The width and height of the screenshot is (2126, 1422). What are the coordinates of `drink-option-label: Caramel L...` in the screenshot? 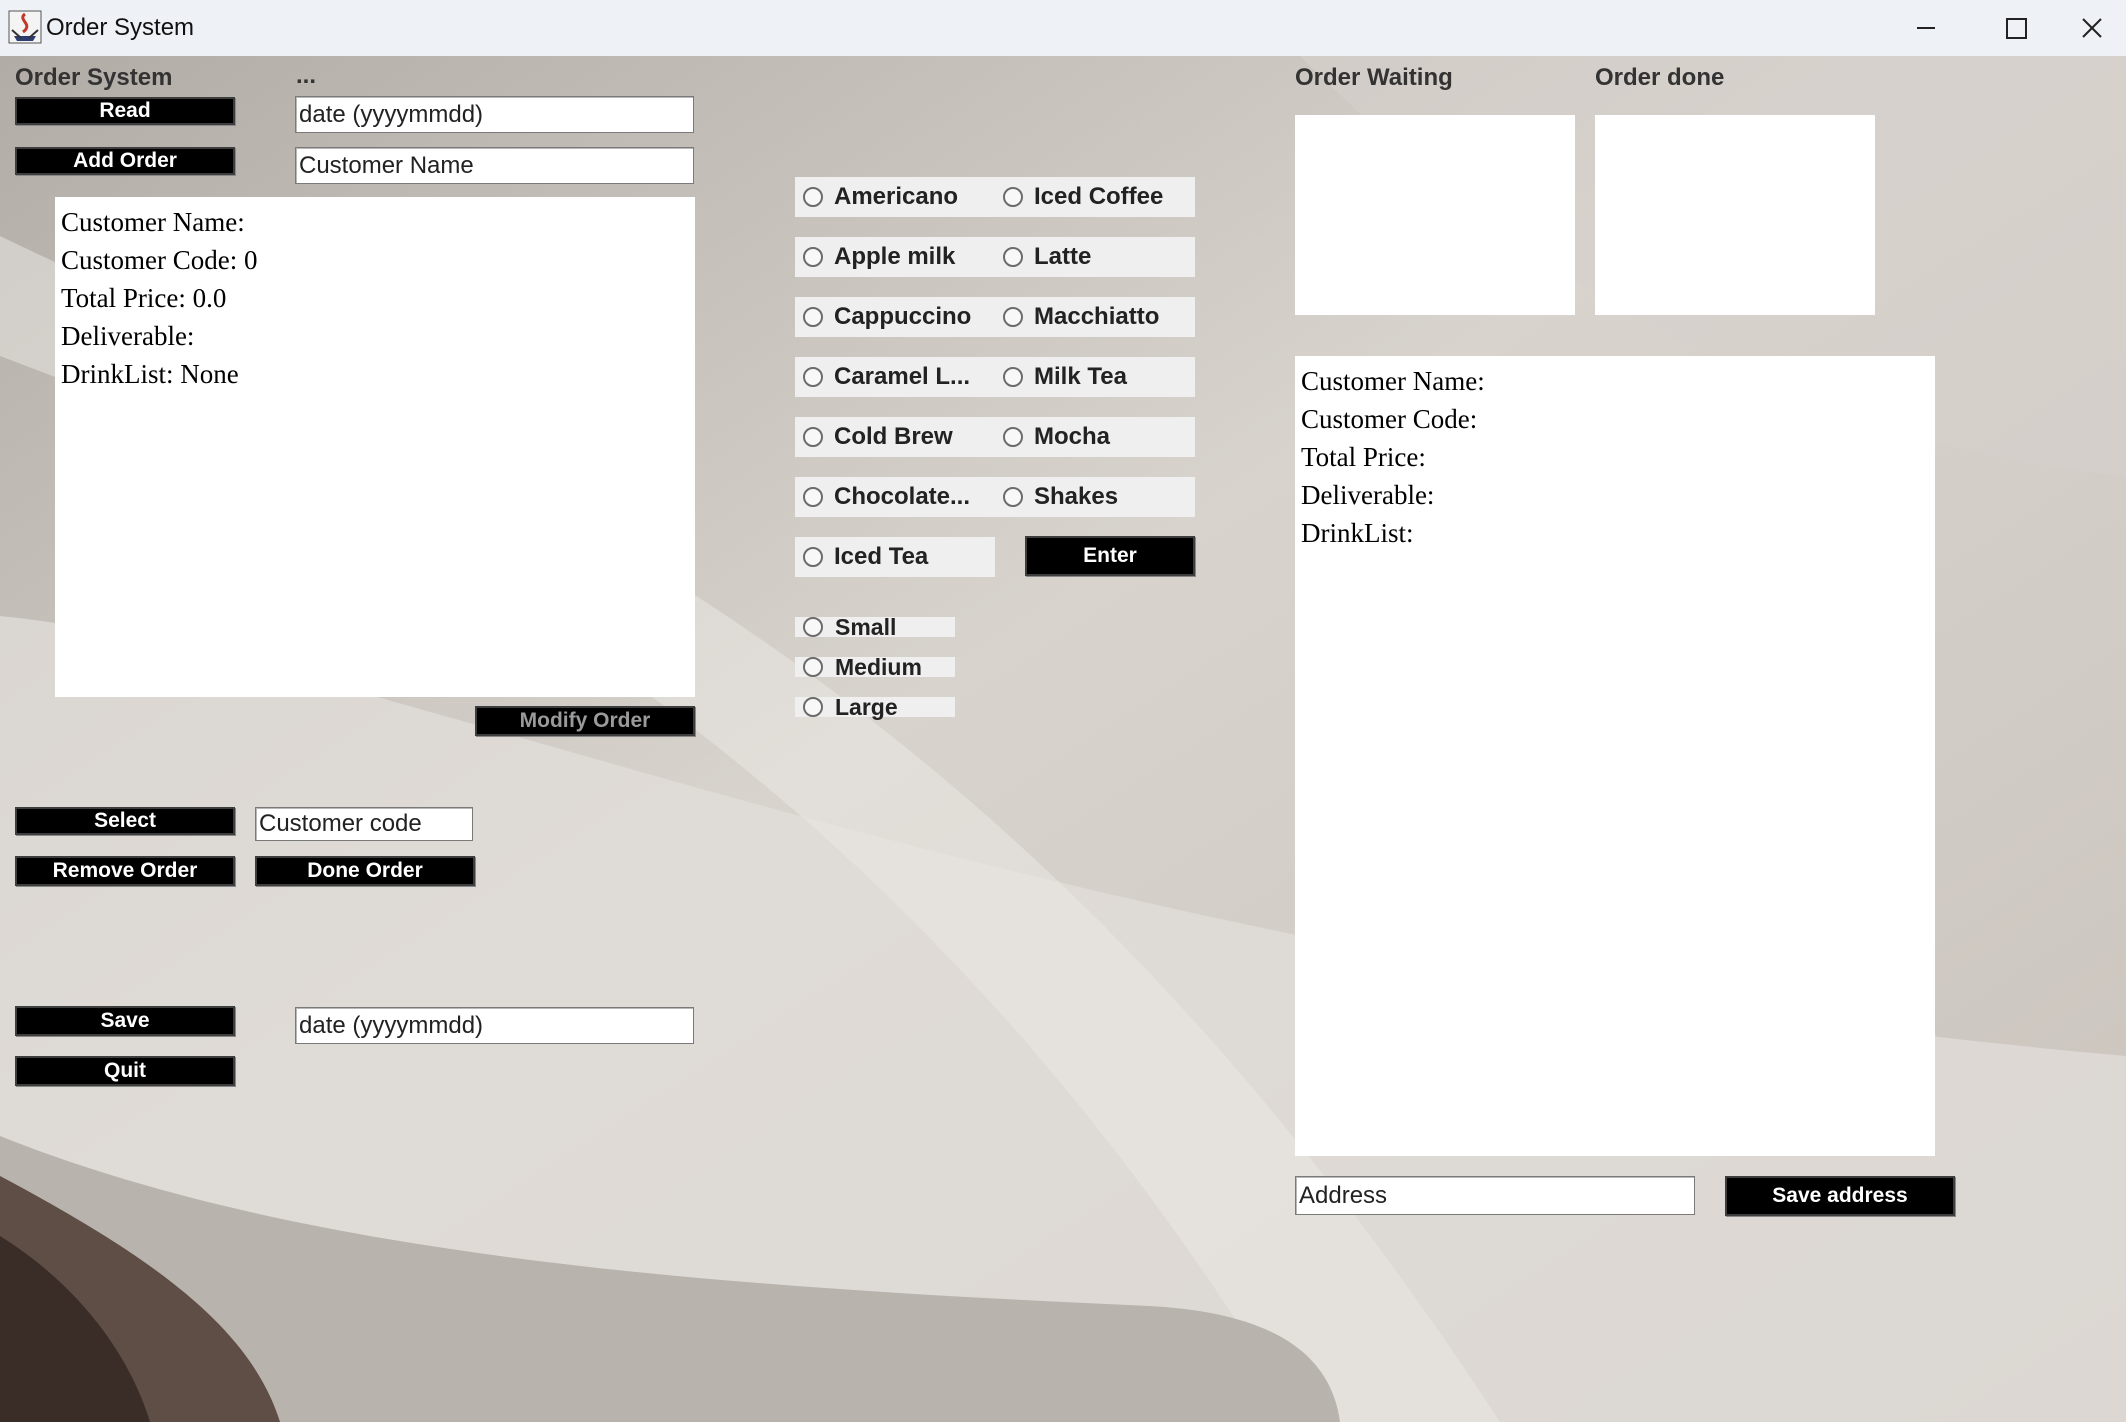 It's located at (902, 376).